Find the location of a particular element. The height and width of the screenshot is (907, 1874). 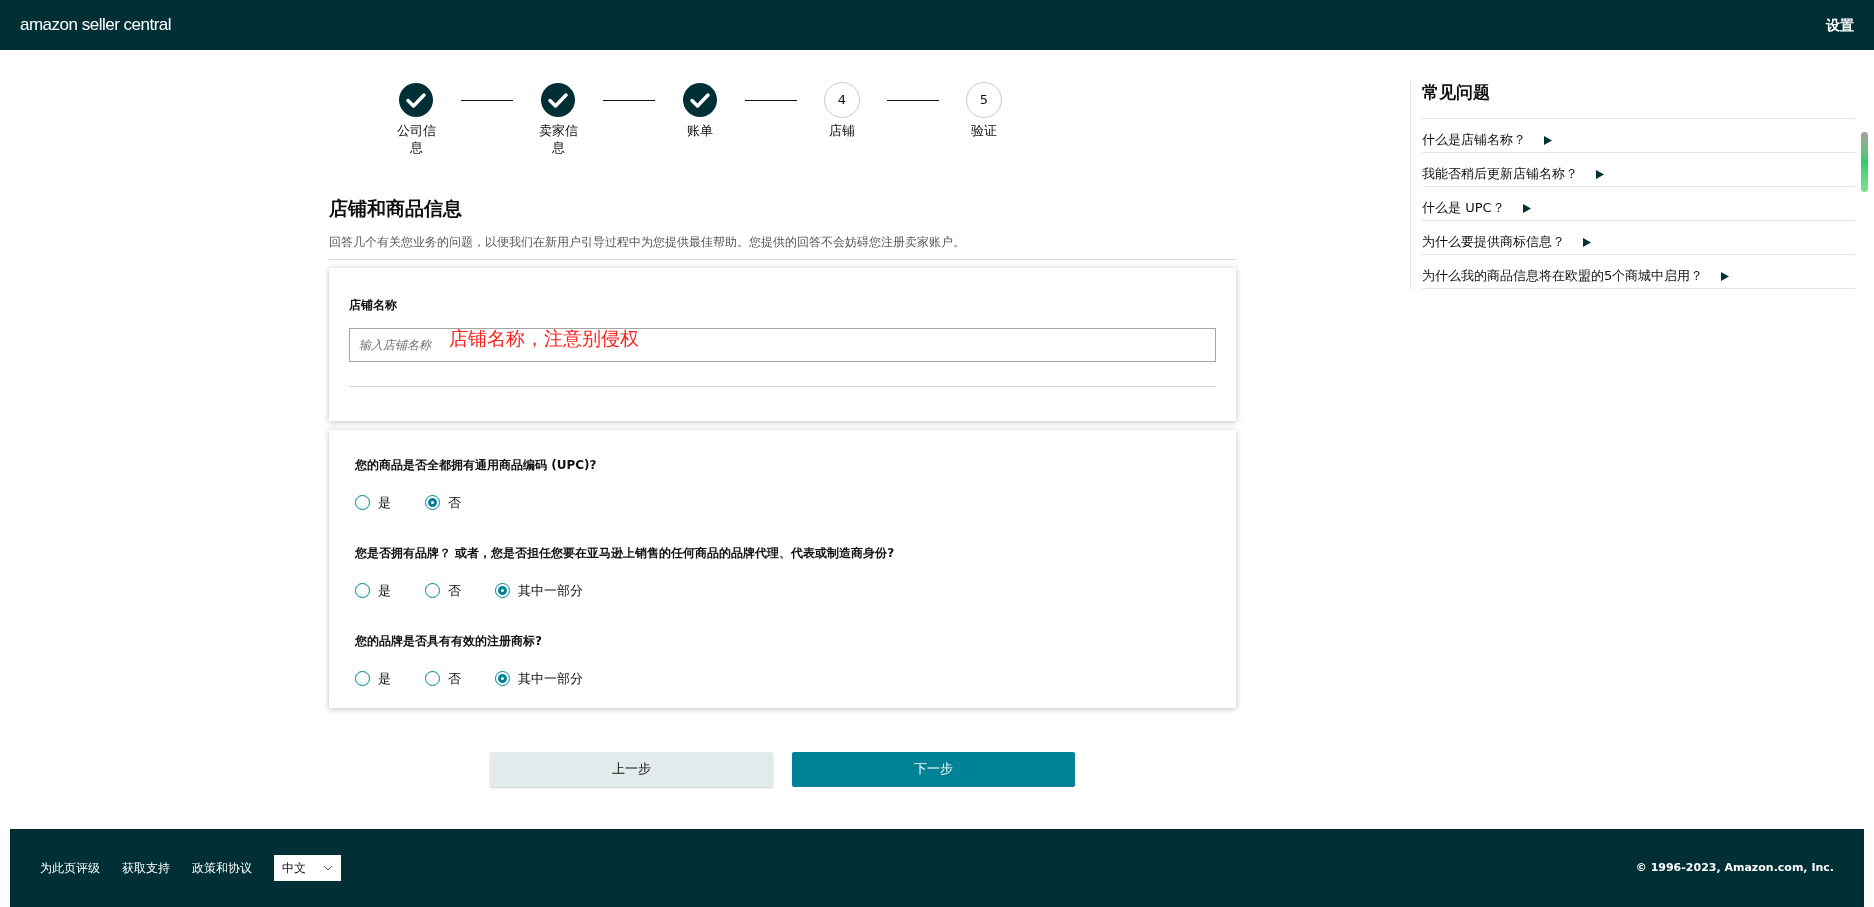

question-text: 您是否拥有品牌？ 或者，您是否担任您要在亚马逊上销售的任何商品的品牌代理、代表或制造商身份? is located at coordinates (625, 553).